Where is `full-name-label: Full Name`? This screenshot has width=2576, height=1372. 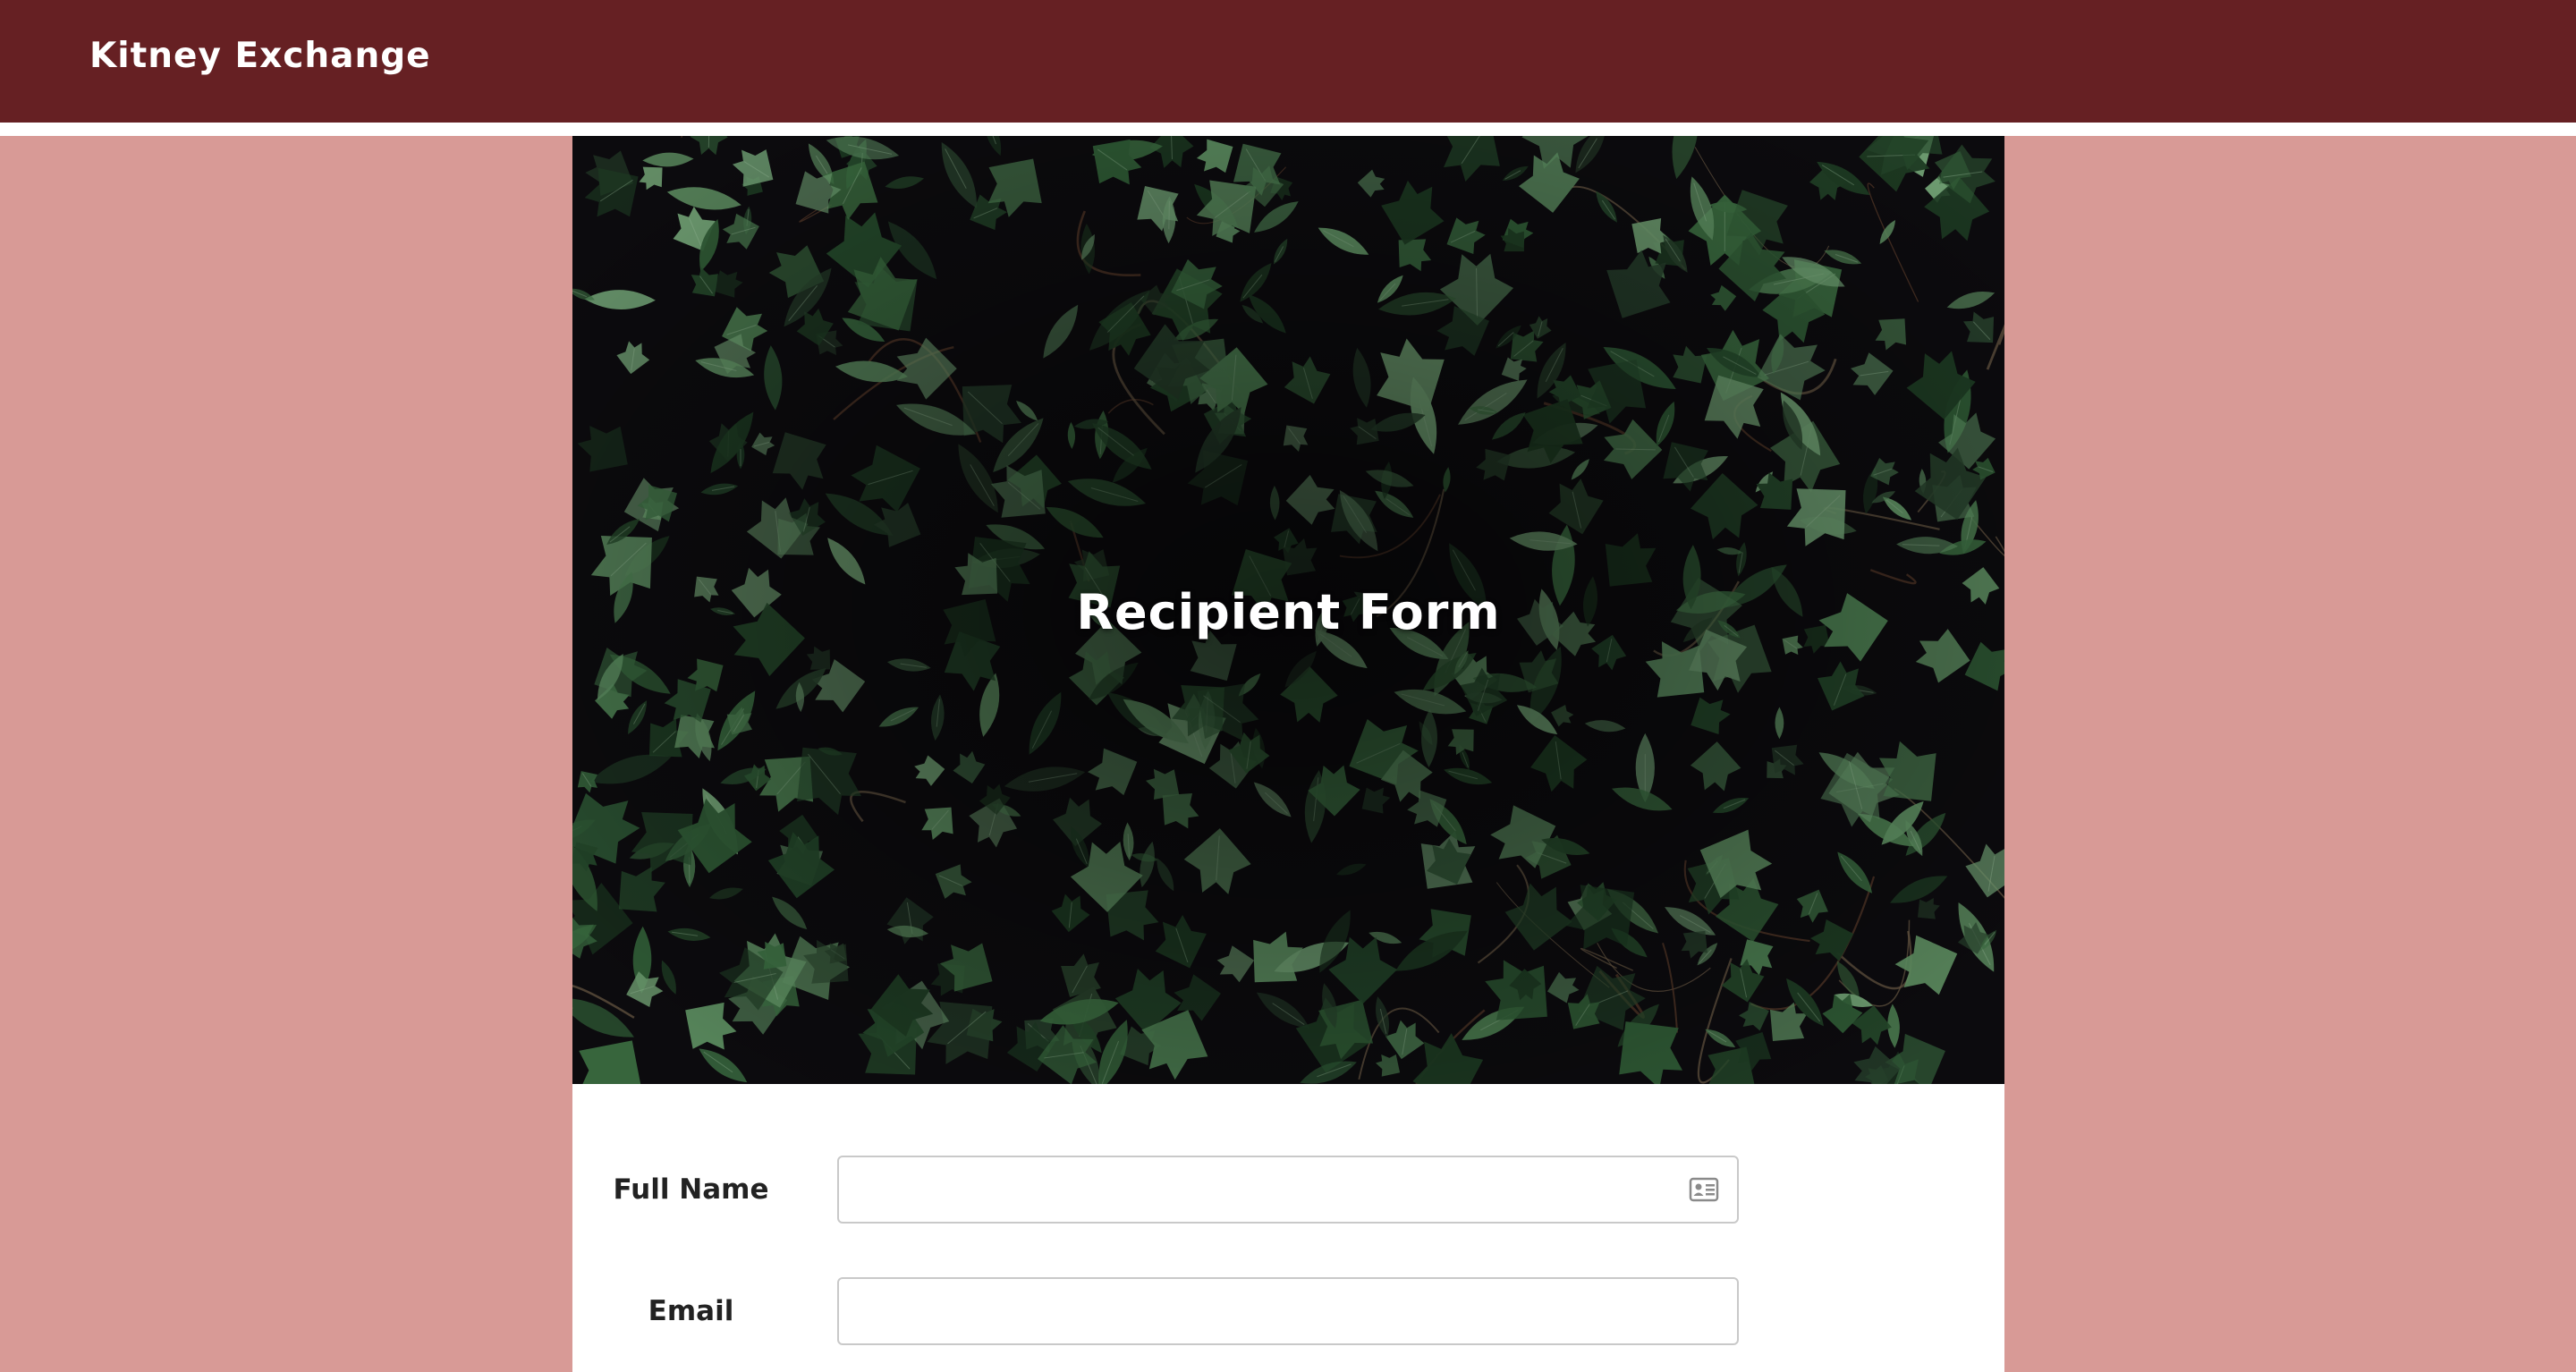
full-name-label: Full Name is located at coordinates (691, 1189).